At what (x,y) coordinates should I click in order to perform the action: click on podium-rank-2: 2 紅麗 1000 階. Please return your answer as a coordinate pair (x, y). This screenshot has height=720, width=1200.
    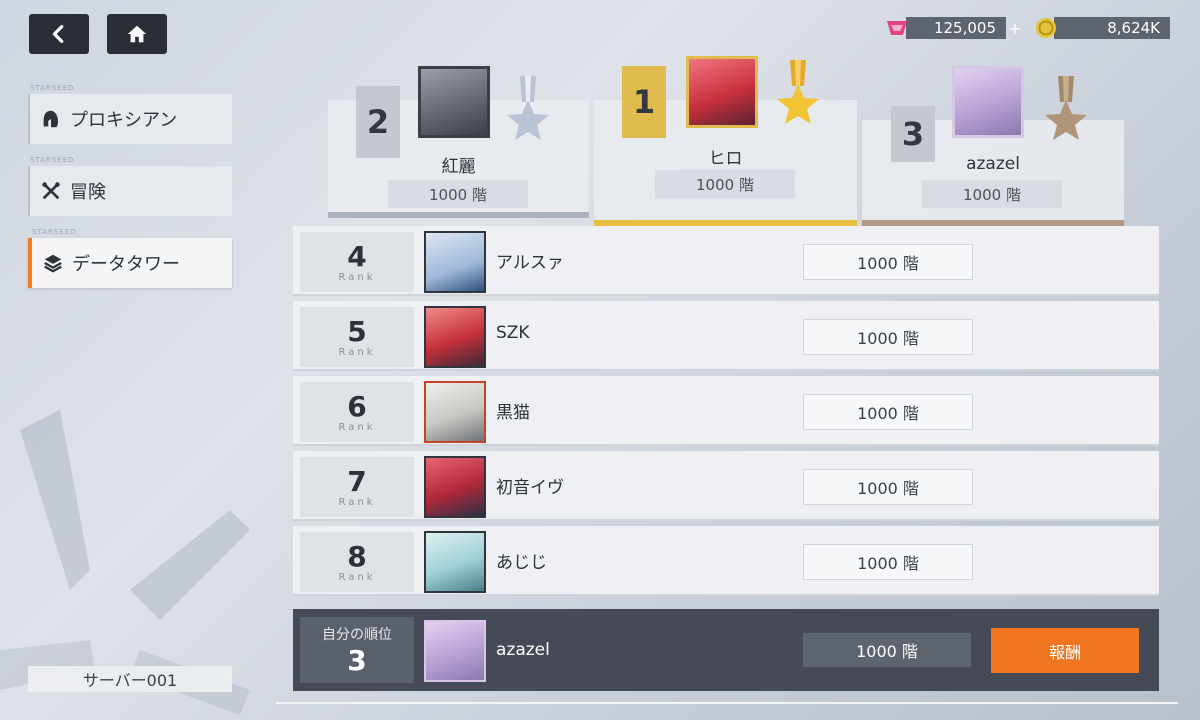
    Looking at the image, I should click on (458, 142).